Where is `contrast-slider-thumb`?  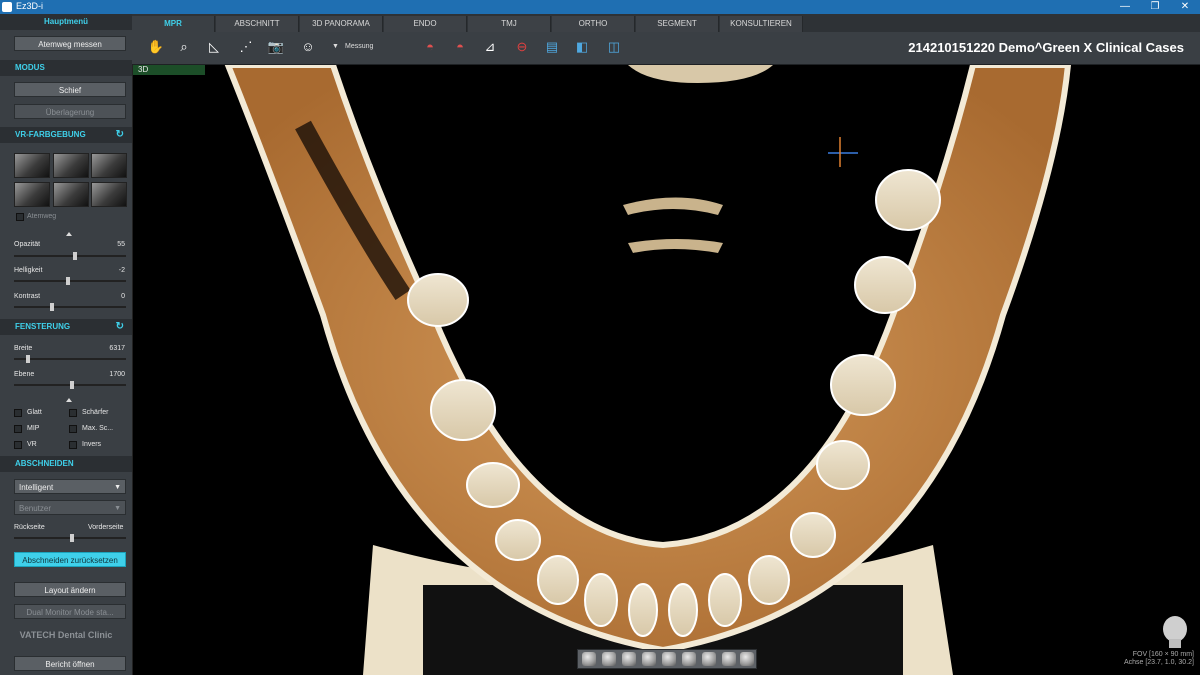
contrast-slider-thumb is located at coordinates (51, 307).